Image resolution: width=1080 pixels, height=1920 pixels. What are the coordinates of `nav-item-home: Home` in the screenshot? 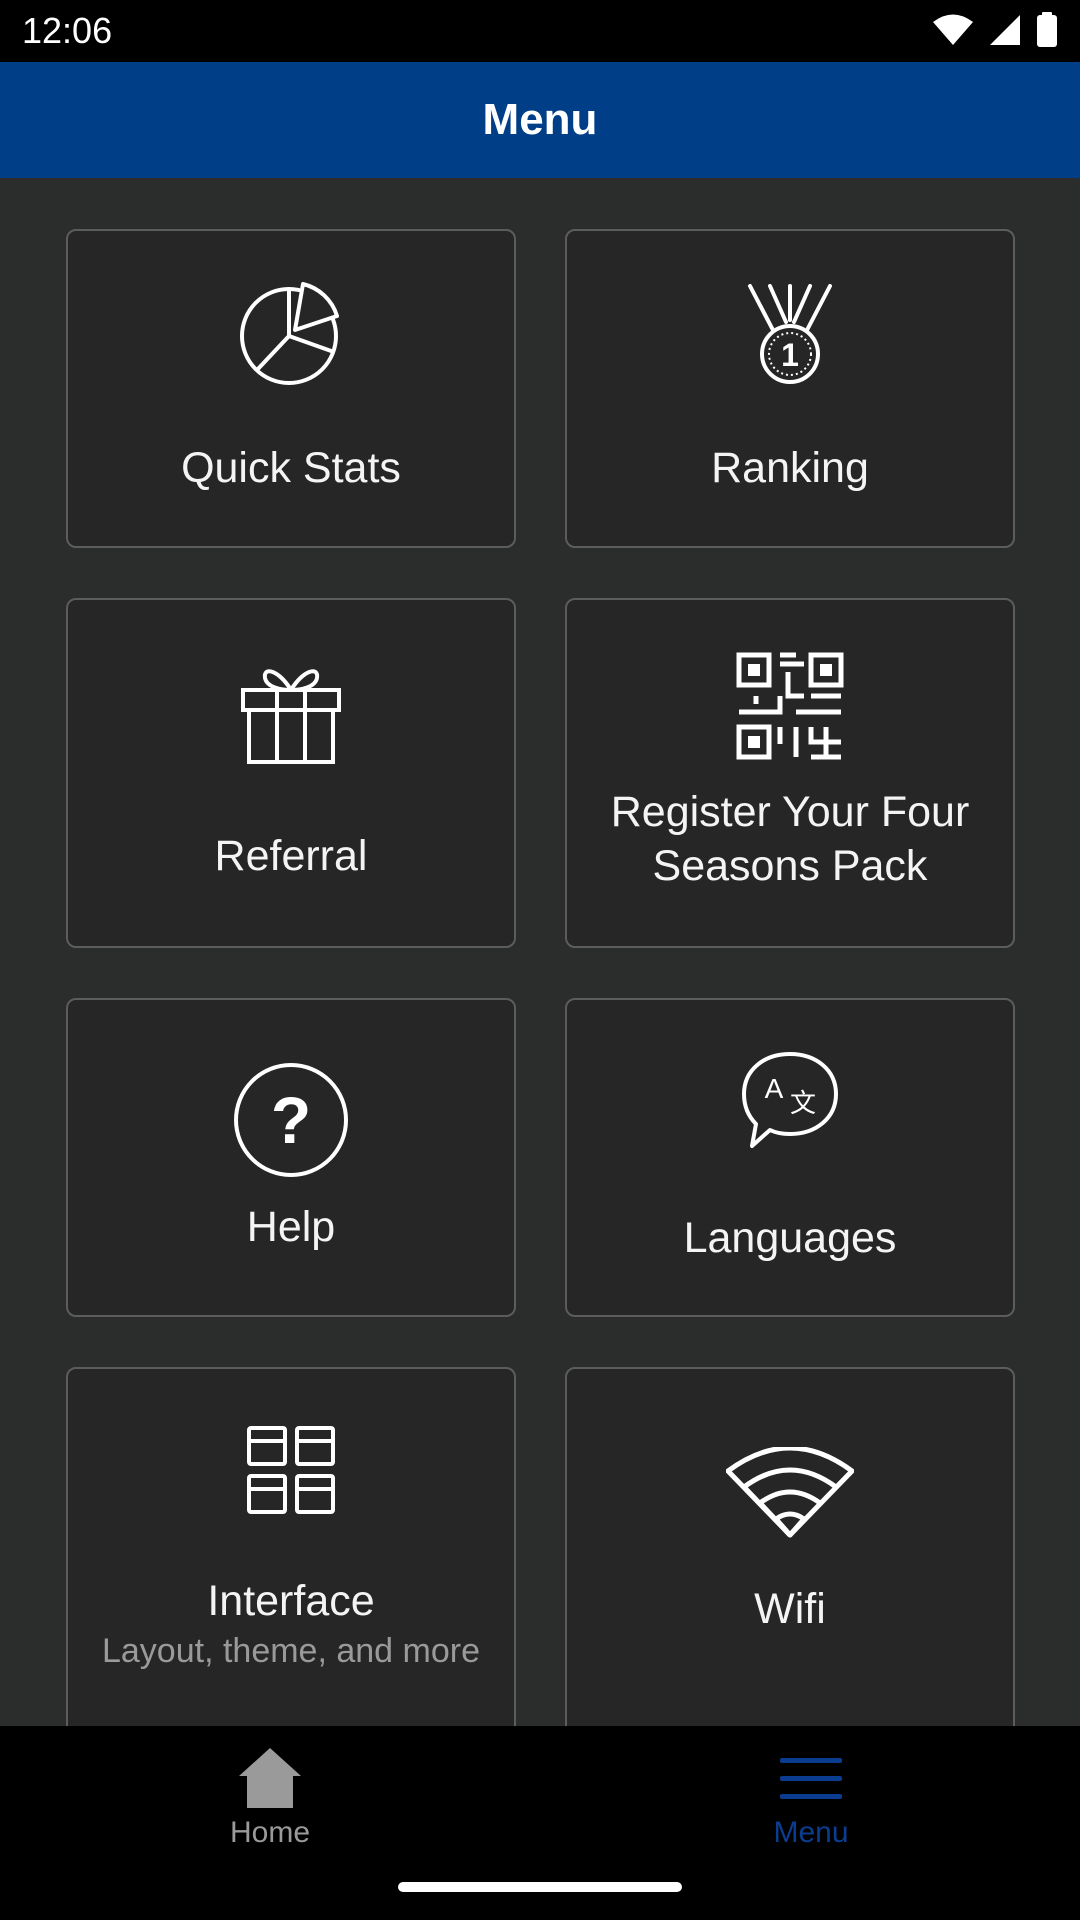 It's located at (270, 1798).